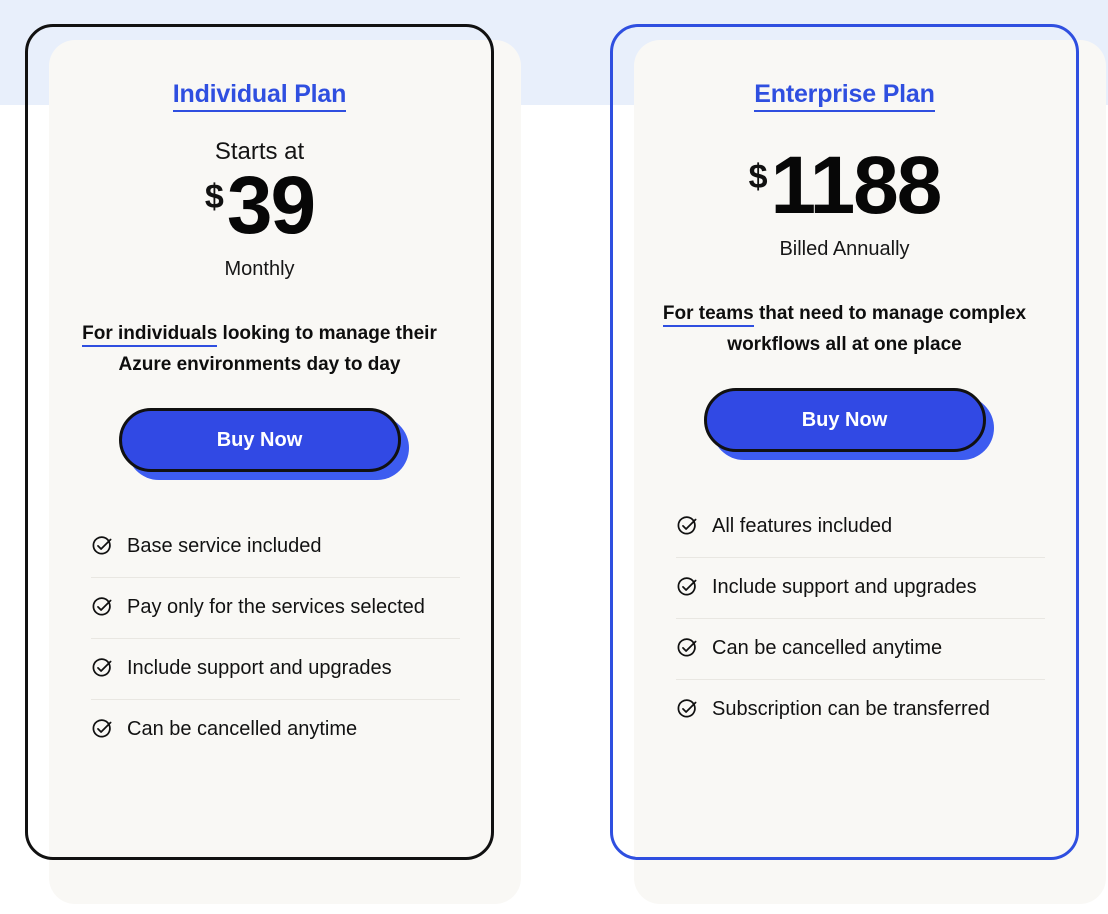 The height and width of the screenshot is (914, 1108). What do you see at coordinates (851, 709) in the screenshot?
I see `feature-text: Subscription can be transferred` at bounding box center [851, 709].